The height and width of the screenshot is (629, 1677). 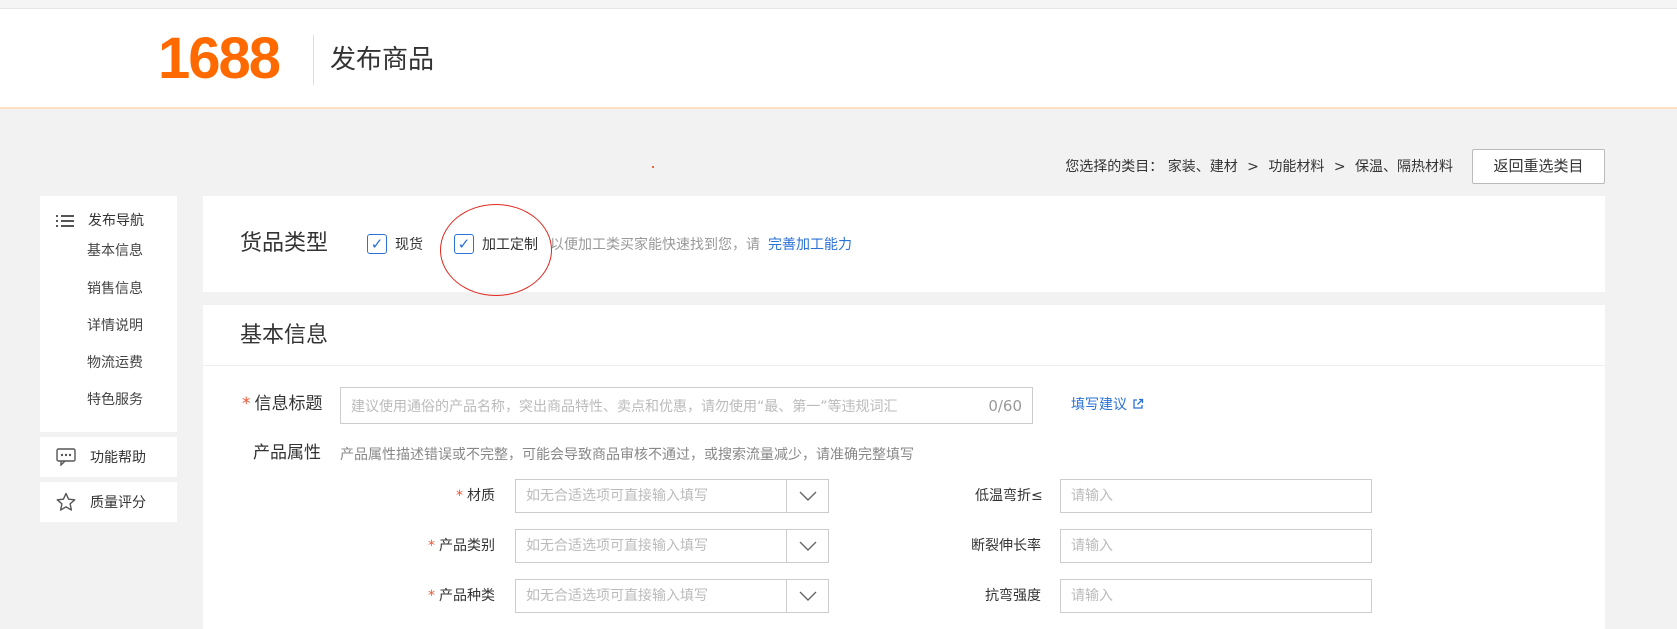 What do you see at coordinates (409, 245) in the screenshot?
I see `in-stock-label: 现货` at bounding box center [409, 245].